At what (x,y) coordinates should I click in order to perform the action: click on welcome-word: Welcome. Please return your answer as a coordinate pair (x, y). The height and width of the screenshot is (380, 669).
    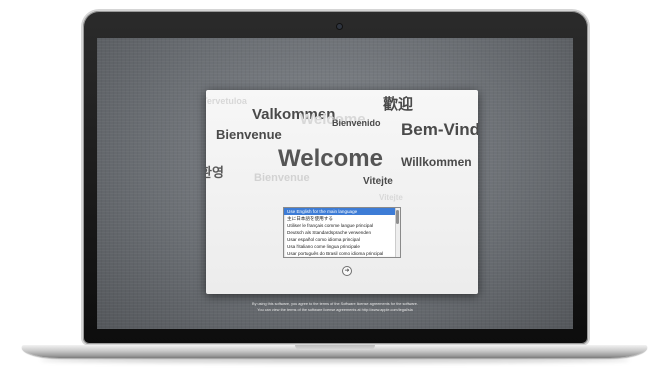
    Looking at the image, I should click on (330, 158).